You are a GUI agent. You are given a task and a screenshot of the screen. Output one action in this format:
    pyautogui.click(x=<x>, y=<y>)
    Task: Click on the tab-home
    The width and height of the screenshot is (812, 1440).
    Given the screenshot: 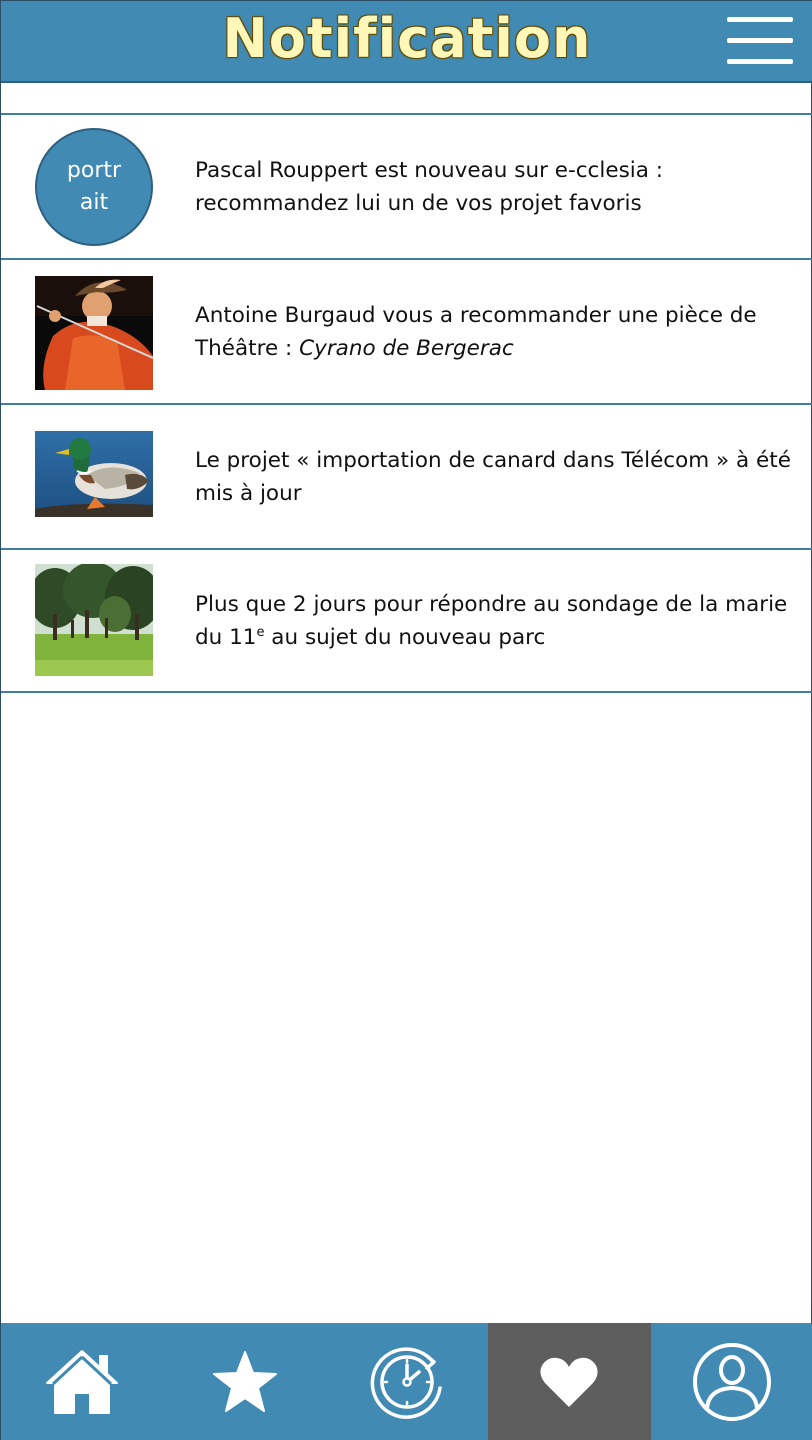 What is the action you would take?
    pyautogui.click(x=82, y=1381)
    